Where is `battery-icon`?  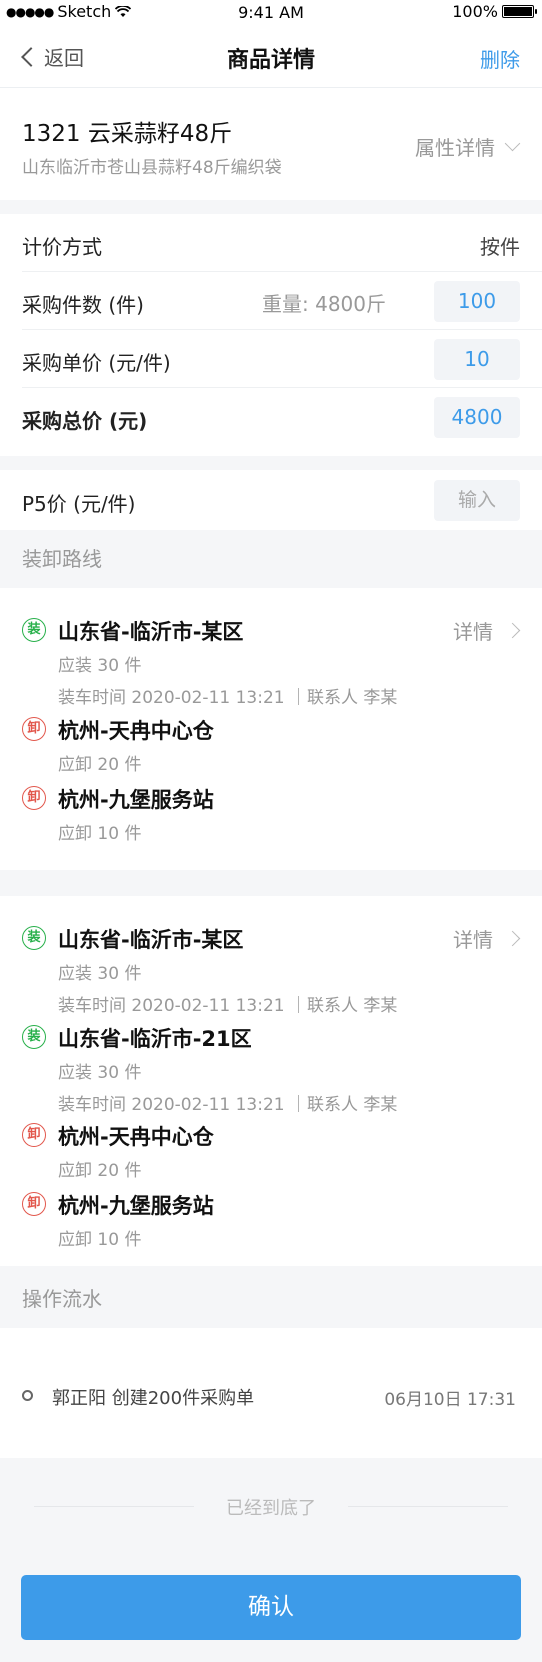
battery-icon is located at coordinates (519, 11).